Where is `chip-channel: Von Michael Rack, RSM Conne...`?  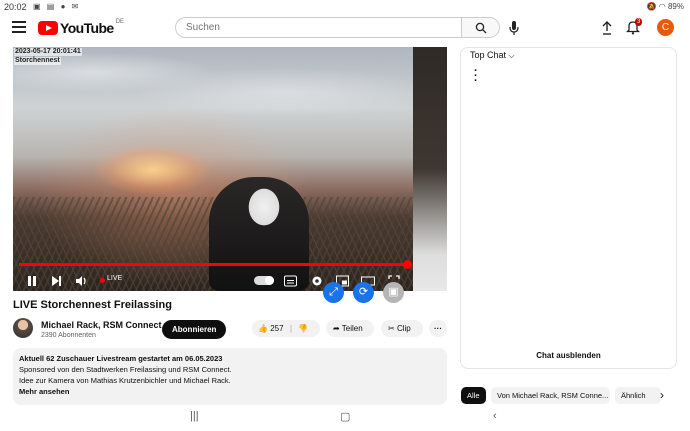
chip-channel: Von Michael Rack, RSM Conne... is located at coordinates (550, 395).